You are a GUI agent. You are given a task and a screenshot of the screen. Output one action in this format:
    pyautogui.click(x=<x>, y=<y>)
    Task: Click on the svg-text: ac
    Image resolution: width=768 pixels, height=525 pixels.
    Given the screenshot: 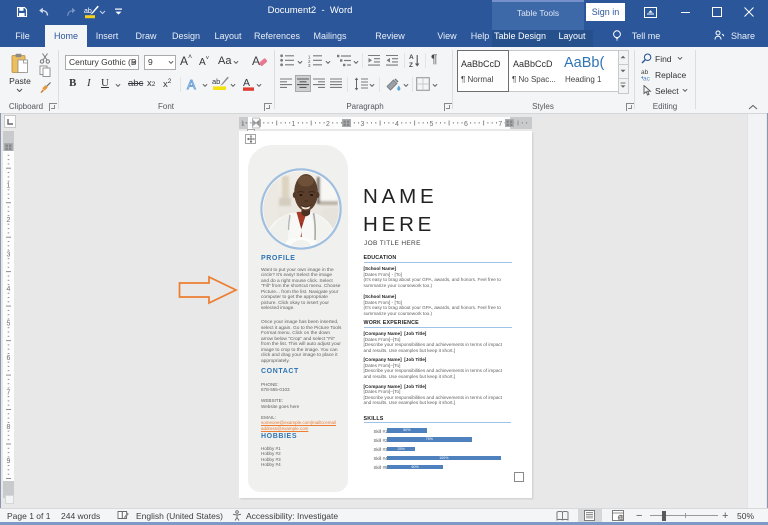 What is the action you would take?
    pyautogui.click(x=647, y=79)
    